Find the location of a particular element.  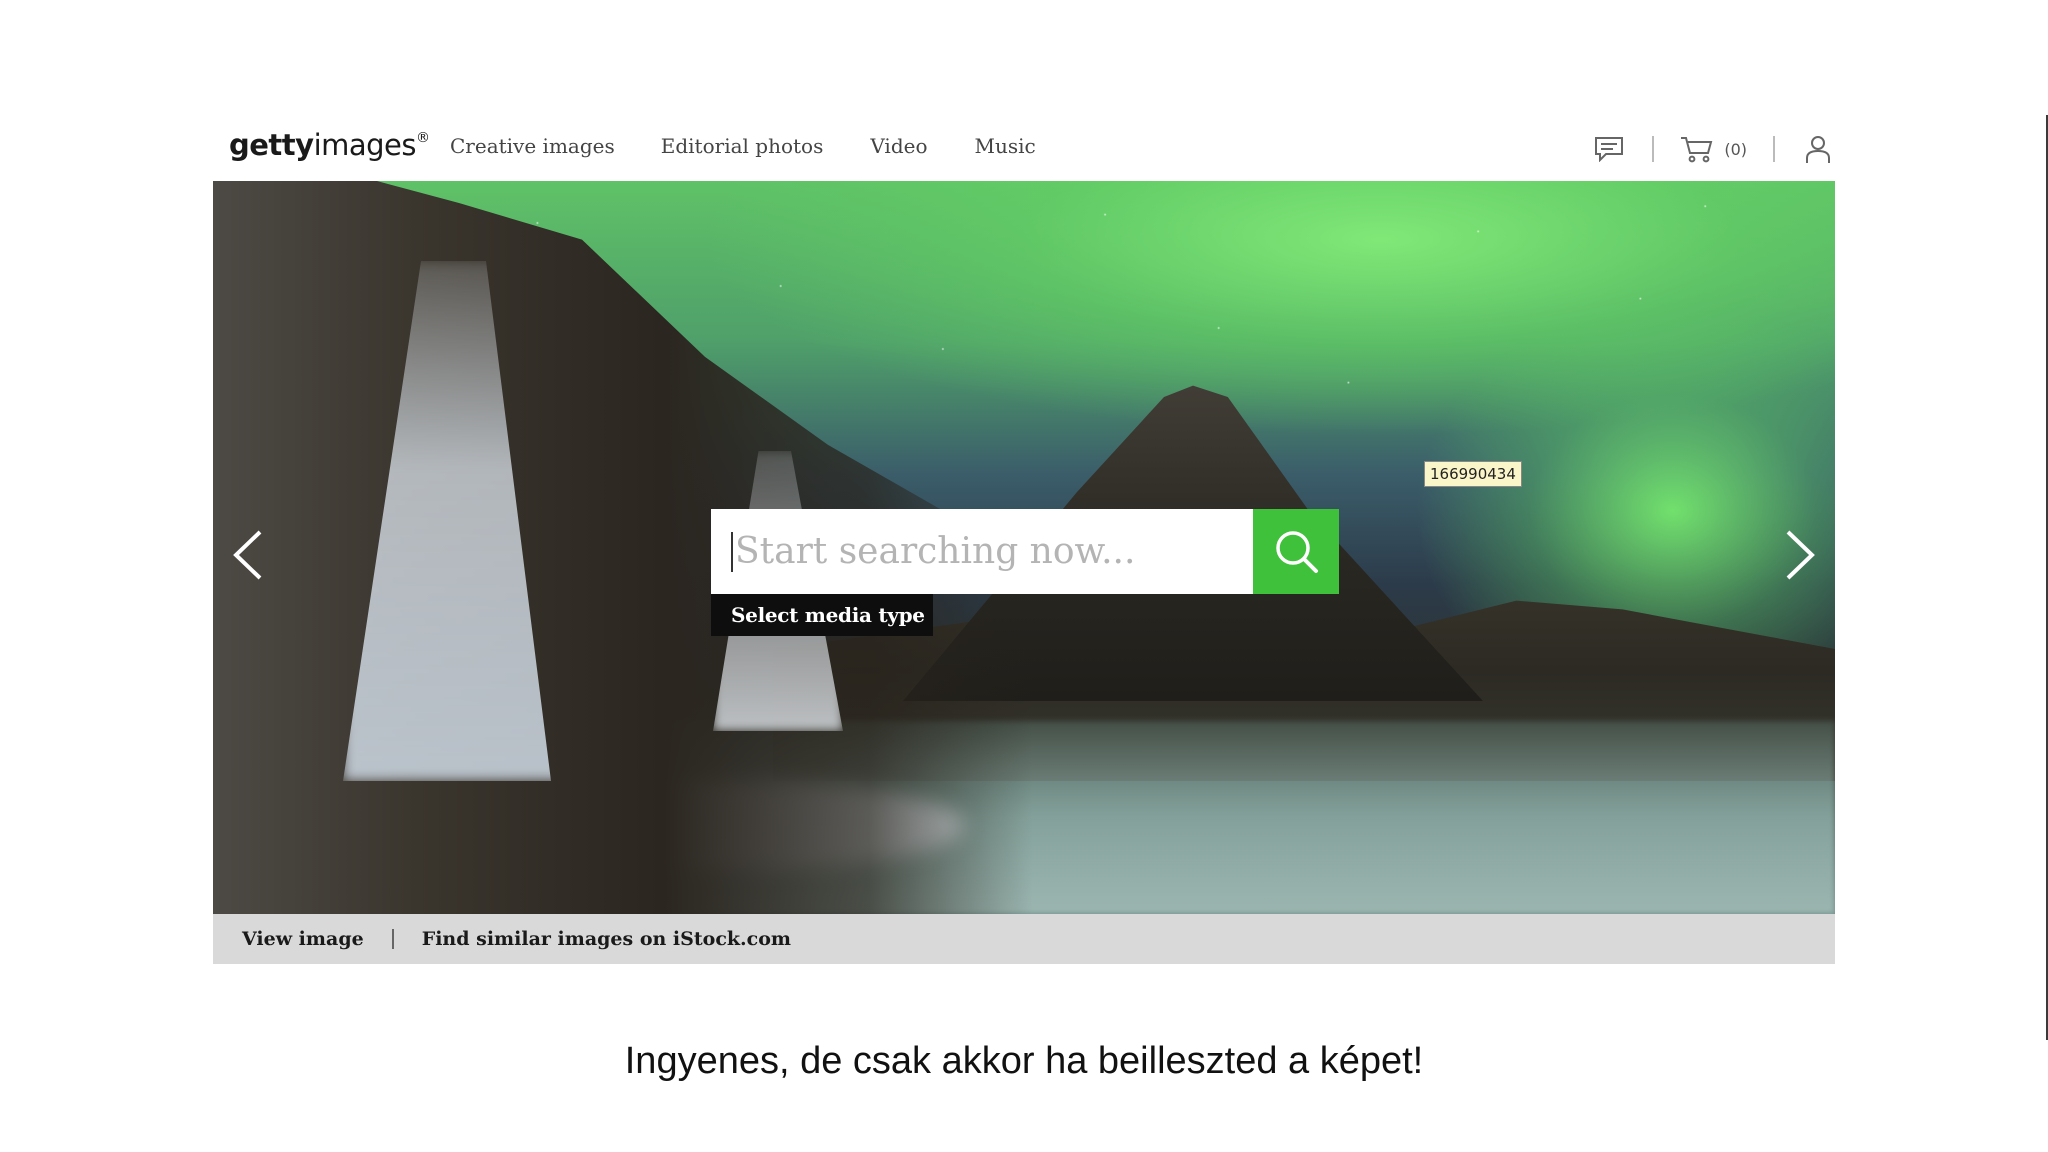

chevron-right-icon is located at coordinates (1800, 555).